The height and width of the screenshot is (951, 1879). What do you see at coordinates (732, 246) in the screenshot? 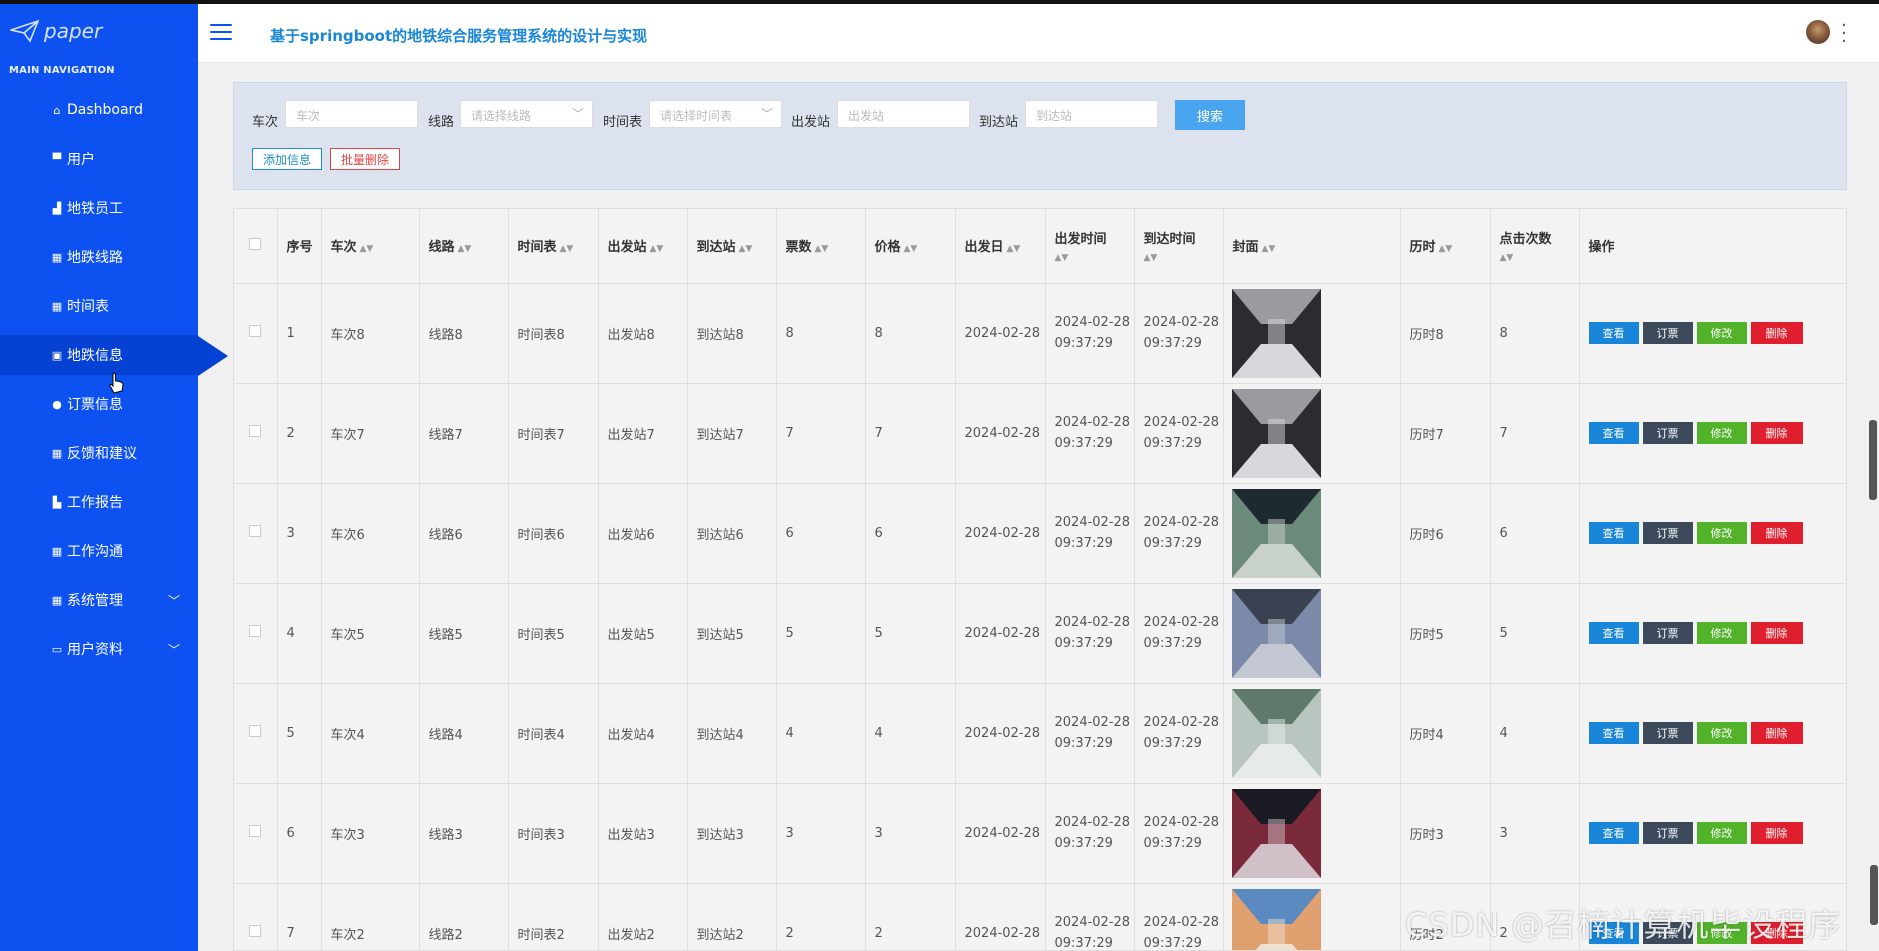
I see `header-arrive: 到达站 ▲▼` at bounding box center [732, 246].